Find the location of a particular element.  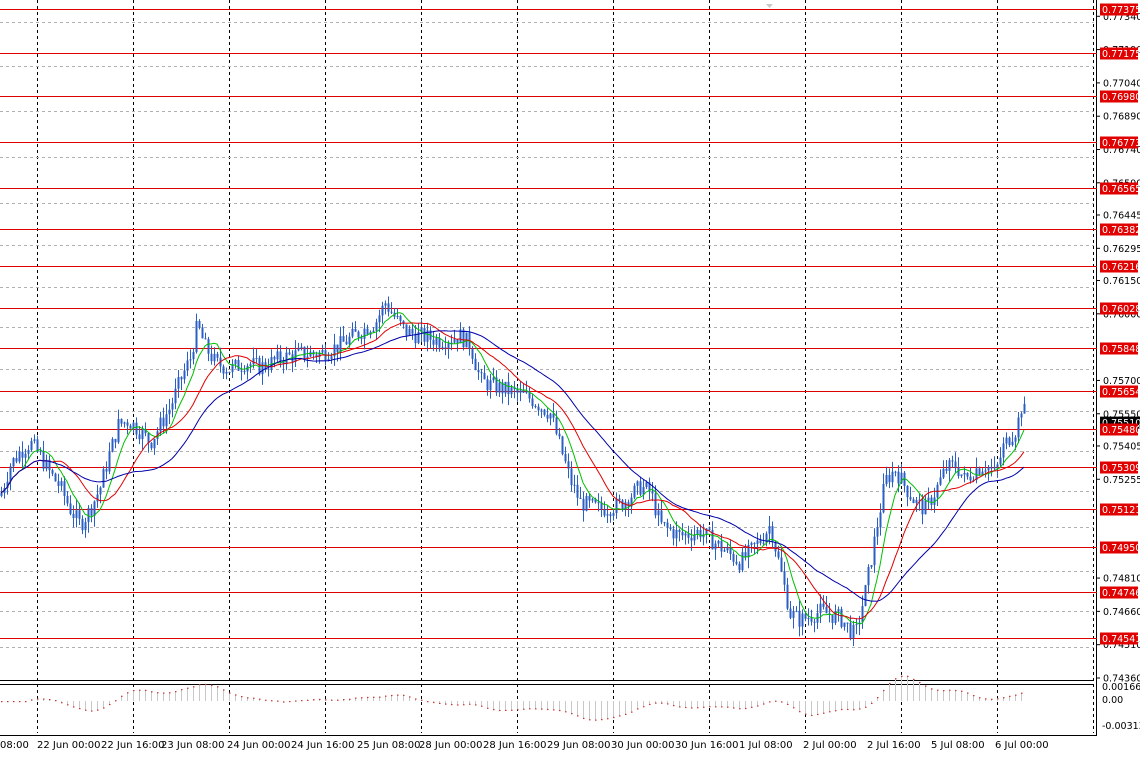

price-tick-label: 0.74360 is located at coordinates (1121, 679).